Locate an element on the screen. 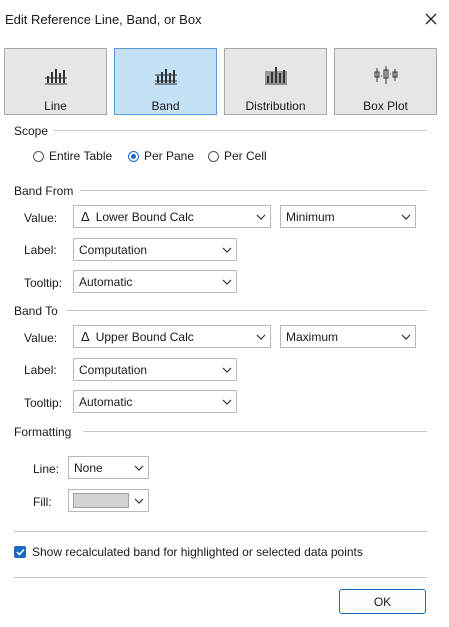  band-from-label-text: Computation is located at coordinates (113, 249).